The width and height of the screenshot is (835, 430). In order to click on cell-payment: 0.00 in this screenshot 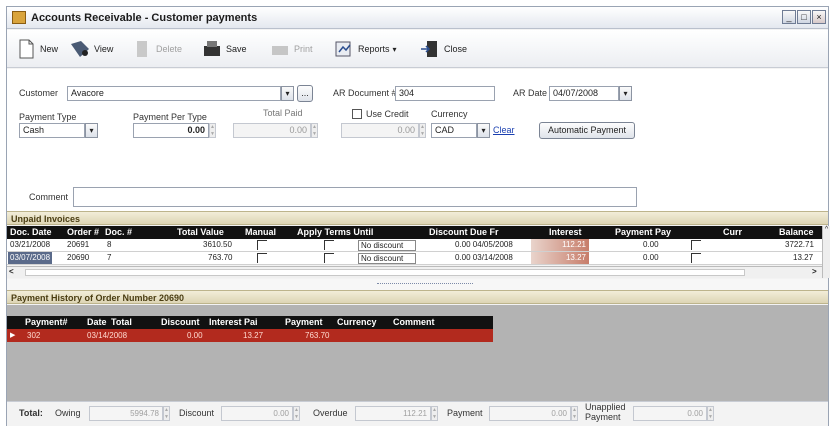, I will do `click(651, 257)`.